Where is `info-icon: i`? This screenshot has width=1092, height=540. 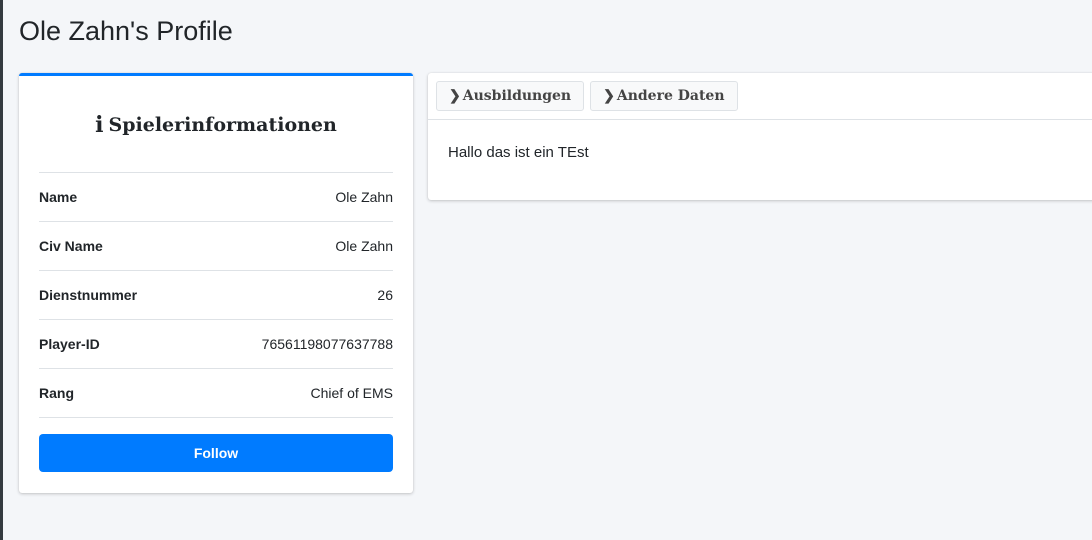
info-icon: i is located at coordinates (99, 125).